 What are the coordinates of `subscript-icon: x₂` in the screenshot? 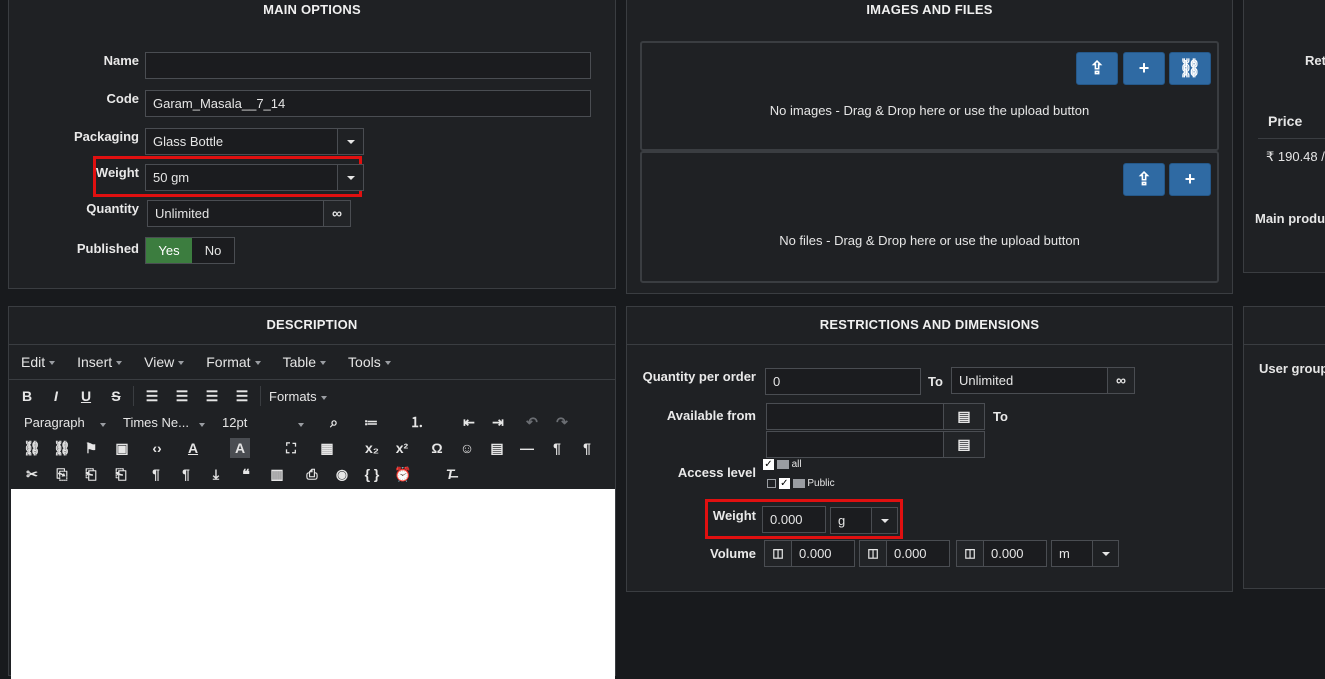 It's located at (372, 448).